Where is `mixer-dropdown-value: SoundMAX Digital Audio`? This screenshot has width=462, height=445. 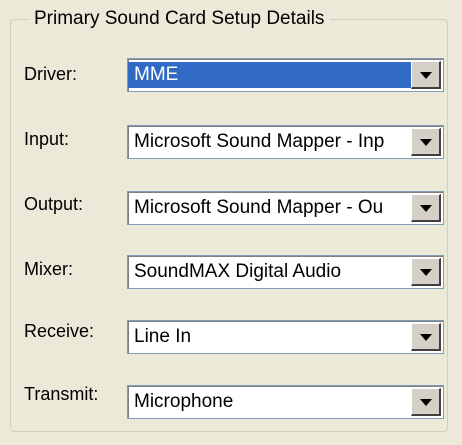
mixer-dropdown-value: SoundMAX Digital Audio is located at coordinates (238, 271).